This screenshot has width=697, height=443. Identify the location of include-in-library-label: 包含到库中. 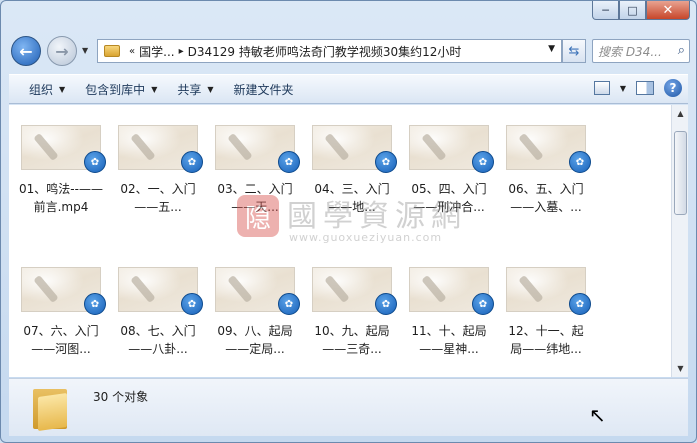
(115, 89).